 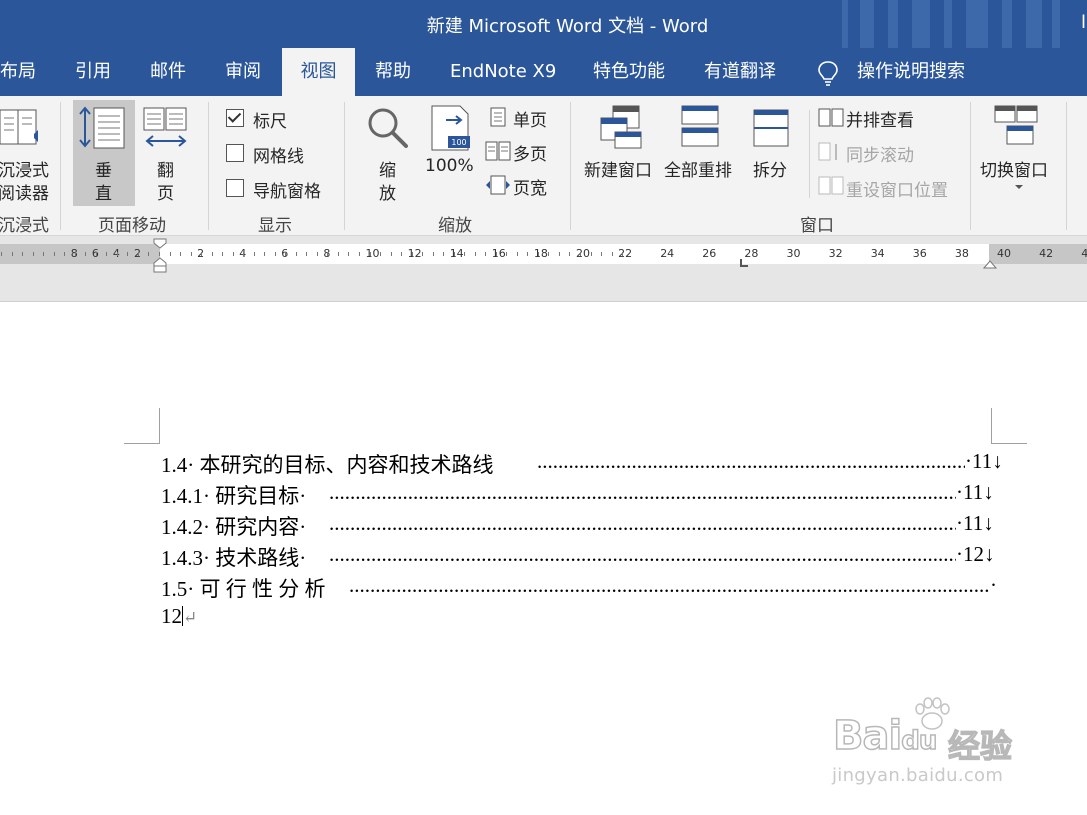 I want to click on switch-window-button: 切换窗口, so click(x=1014, y=168).